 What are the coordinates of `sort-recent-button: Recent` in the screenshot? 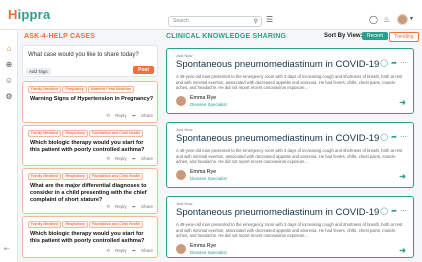 It's located at (375, 36).